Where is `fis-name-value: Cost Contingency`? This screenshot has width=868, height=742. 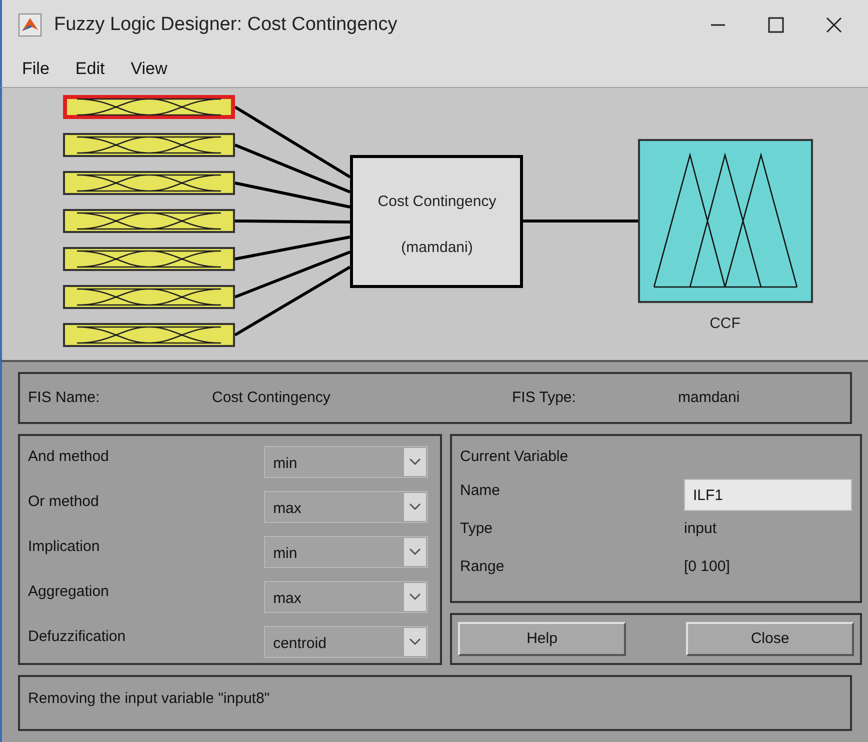 fis-name-value: Cost Contingency is located at coordinates (272, 398).